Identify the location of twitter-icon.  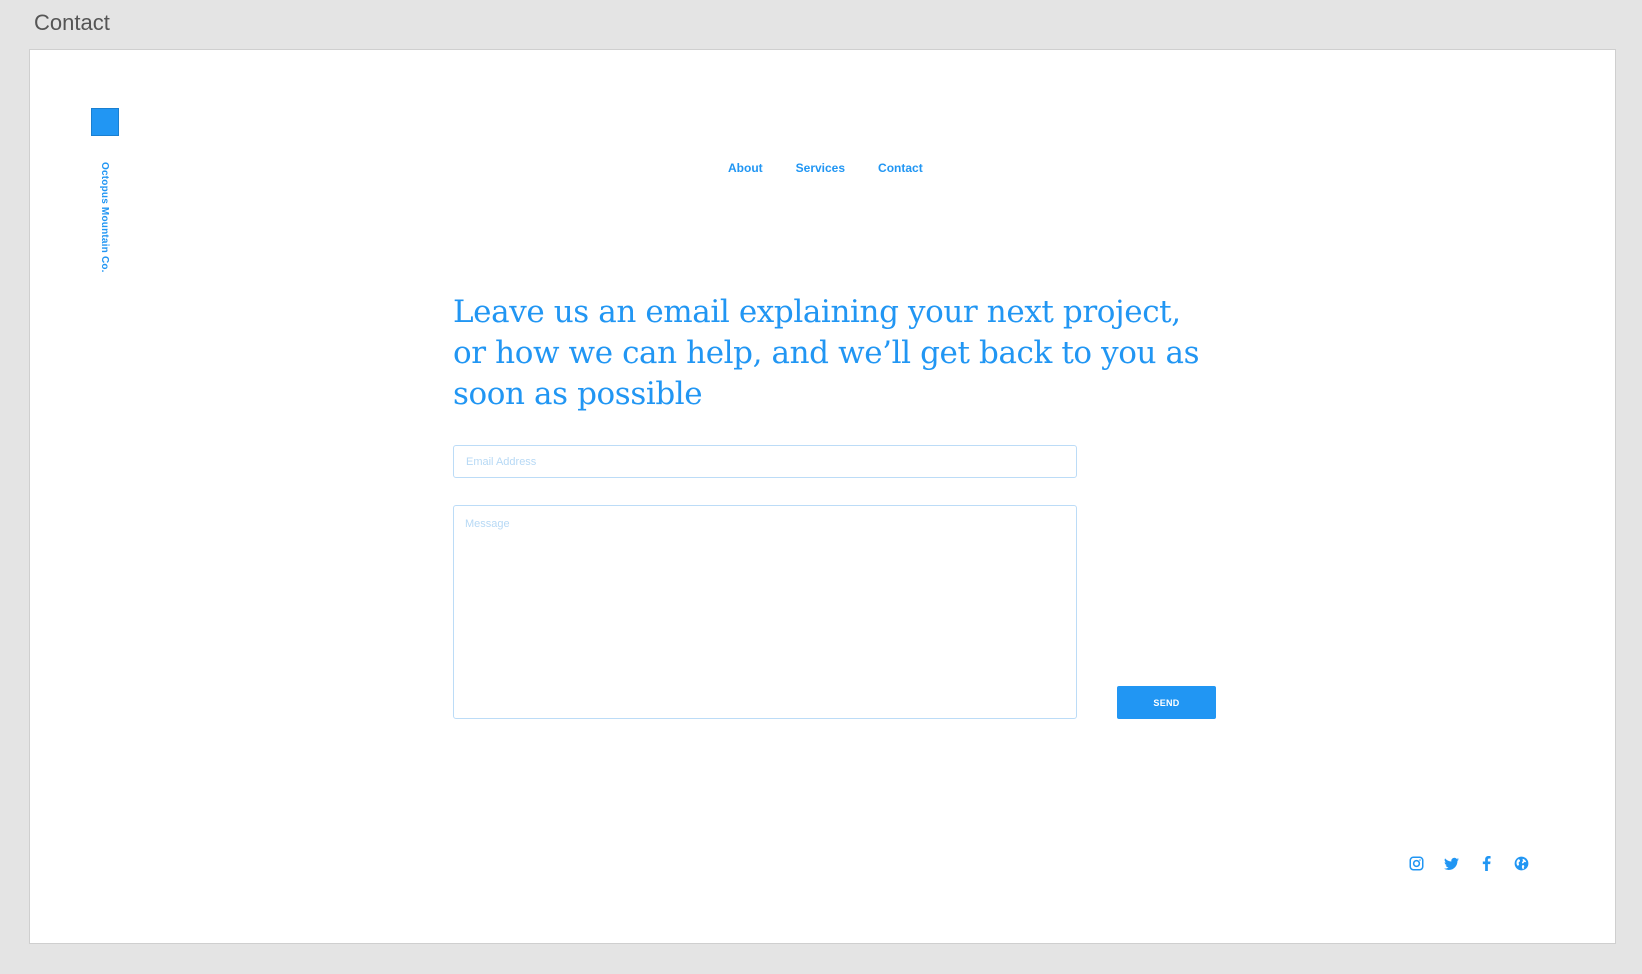
(1451, 863).